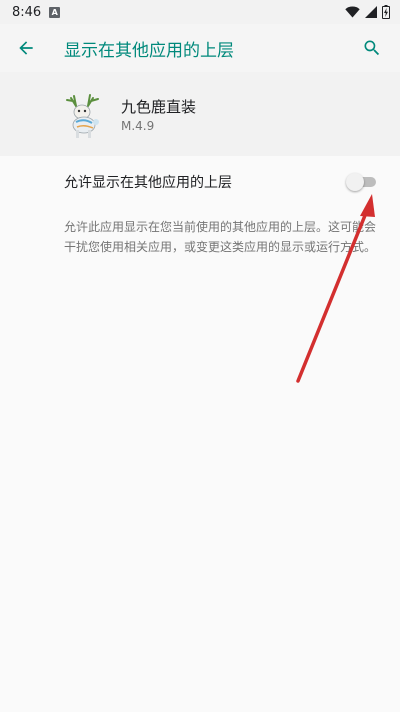 Image resolution: width=400 pixels, height=712 pixels. I want to click on app-bar: 显示在其他应用的上层, so click(200, 48).